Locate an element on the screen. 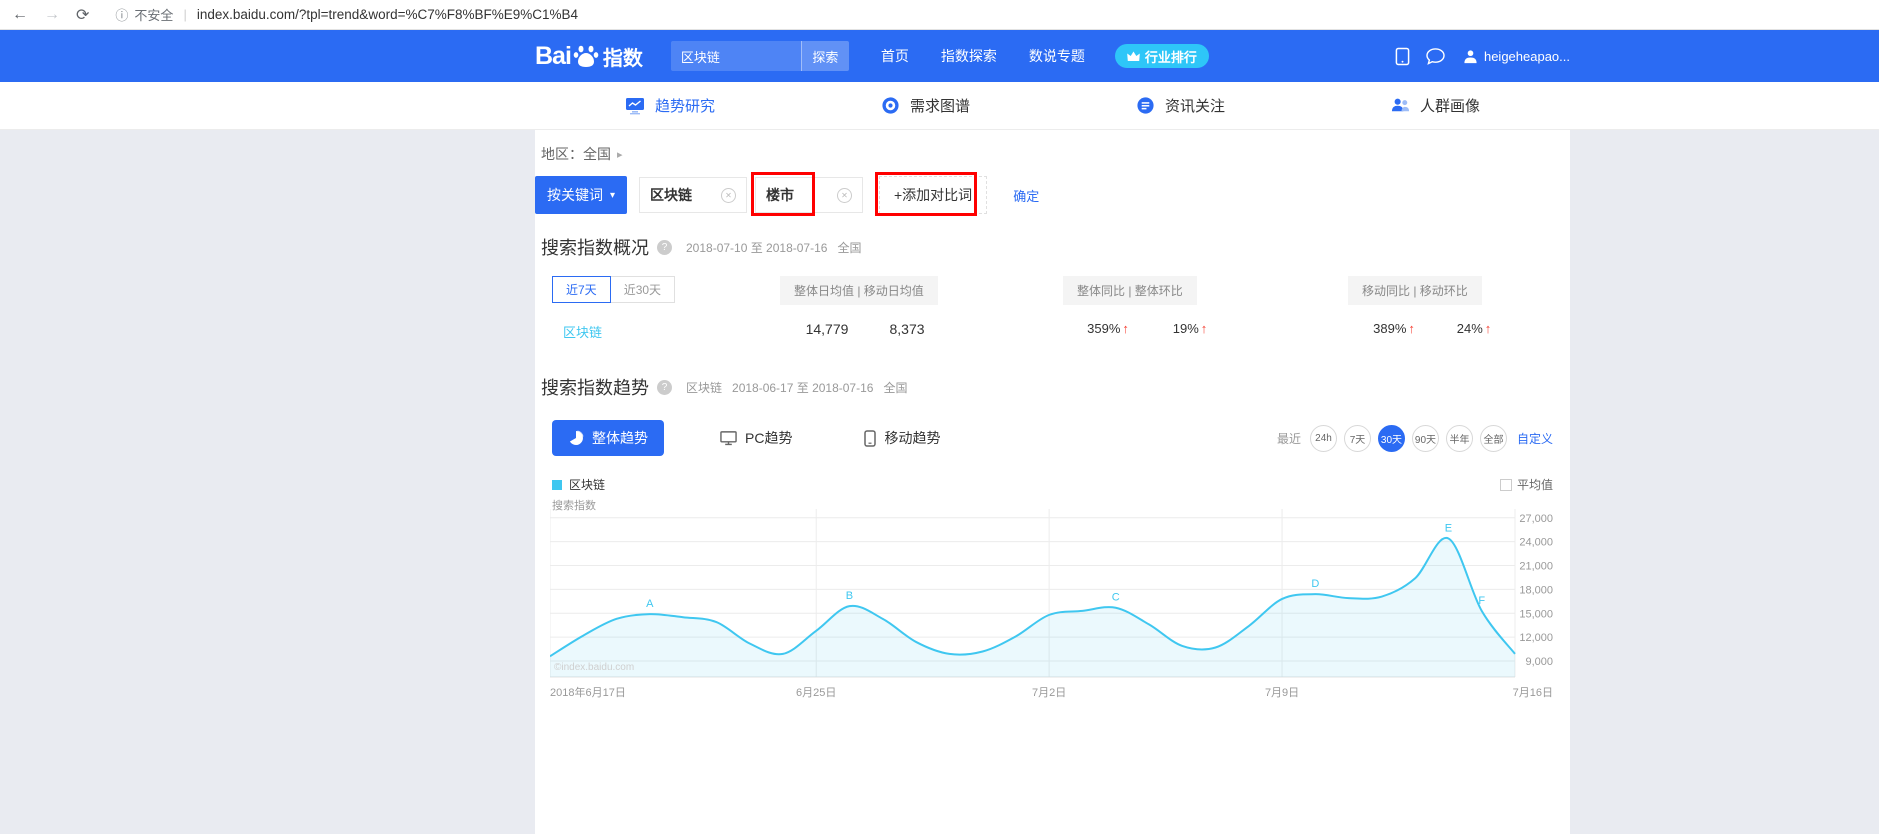 The width and height of the screenshot is (1879, 836). svg-text: 15,000 is located at coordinates (1536, 614).